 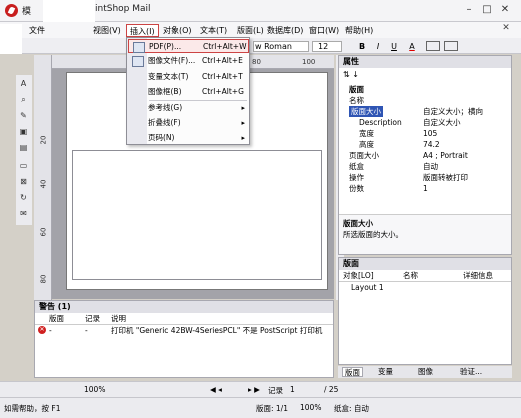 I want to click on insert-image-frame-item: 图像框(B) Ctrl+Alt+G, so click(x=188, y=92).